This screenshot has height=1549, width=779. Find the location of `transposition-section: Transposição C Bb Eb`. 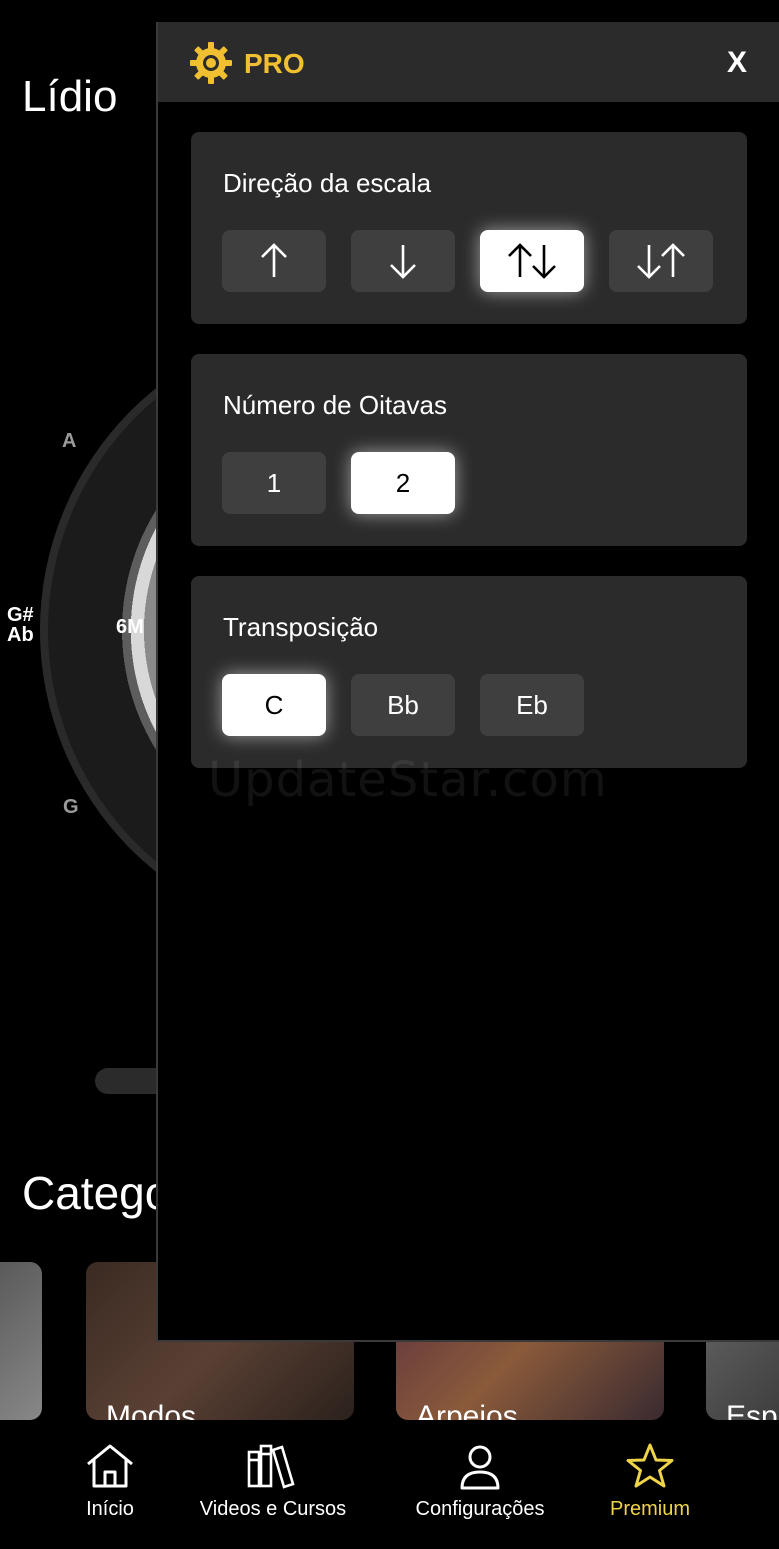

transposition-section: Transposição C Bb Eb is located at coordinates (469, 672).